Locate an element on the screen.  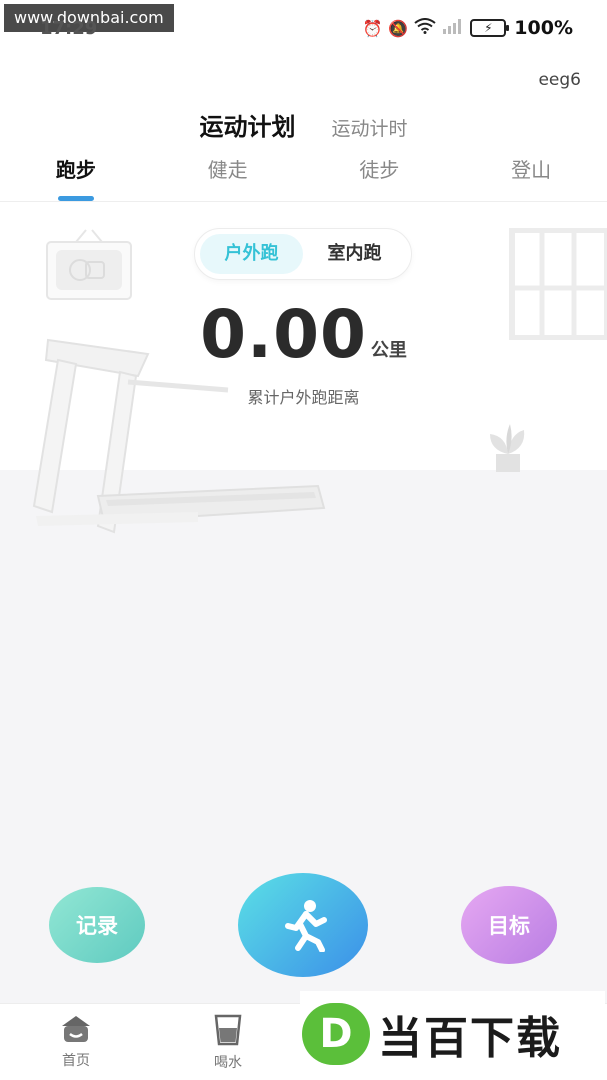
tab-walking: 健走 is located at coordinates (228, 177).